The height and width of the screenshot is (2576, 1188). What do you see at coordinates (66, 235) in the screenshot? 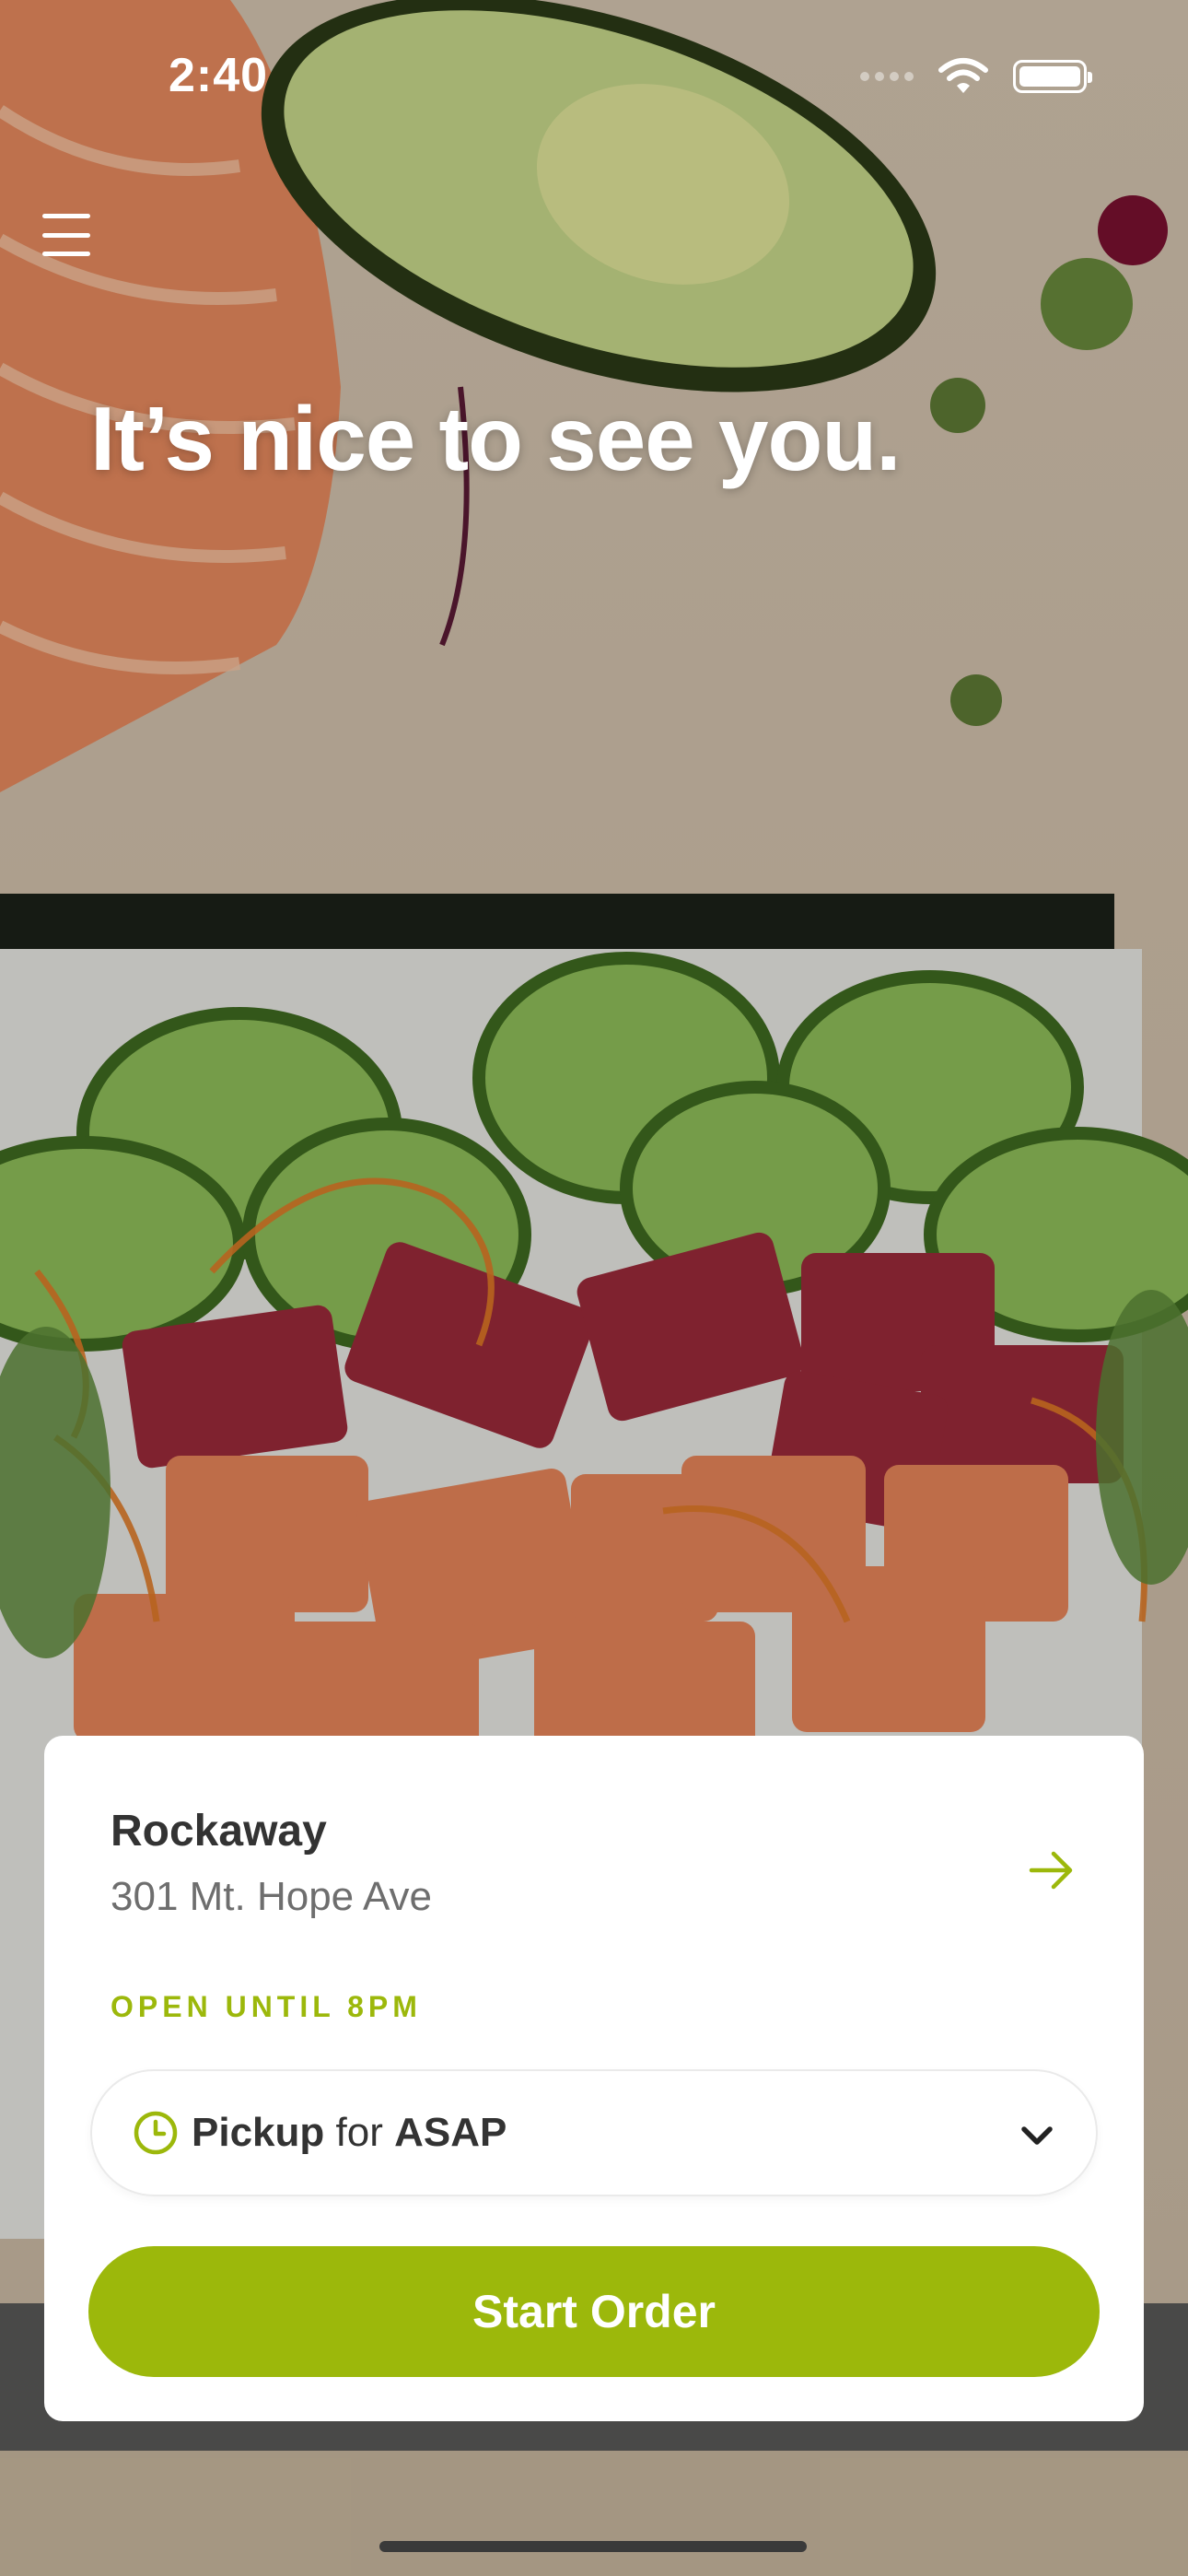
I see `hamburger-menu-icon` at bounding box center [66, 235].